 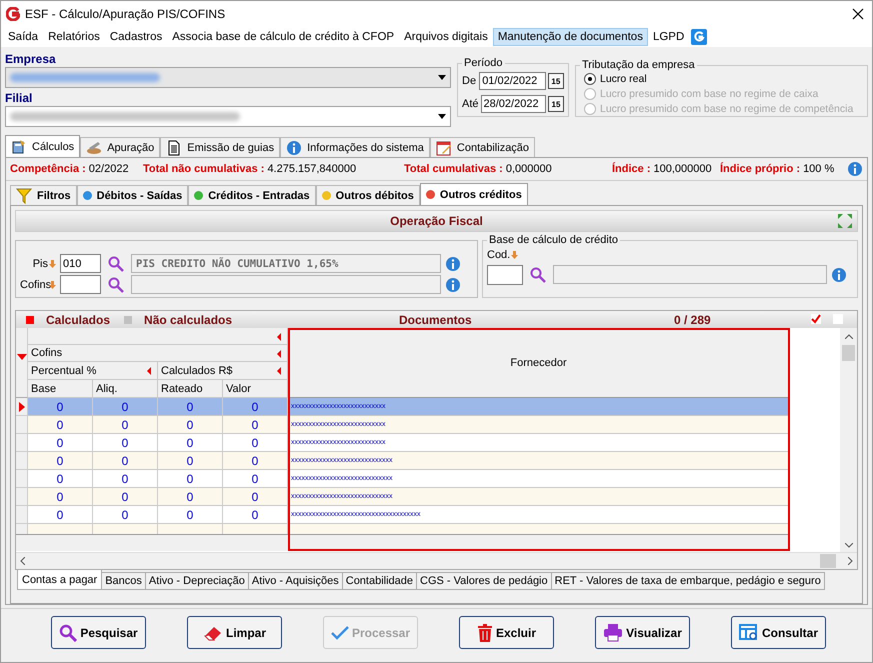 I want to click on bowl-icon, so click(x=94, y=148).